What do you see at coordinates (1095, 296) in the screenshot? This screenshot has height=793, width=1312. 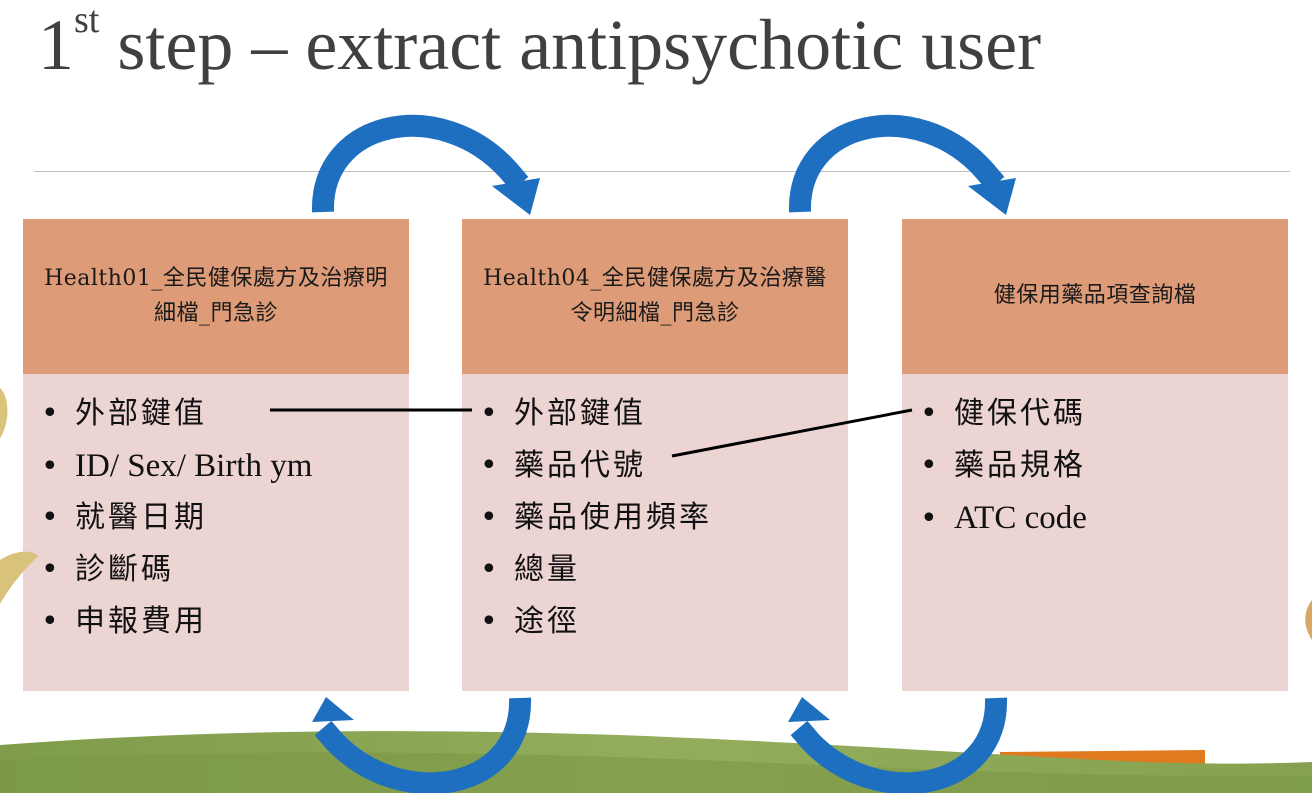 I see `box-header-nhi-drug: 健保用藥品項查詢檔` at bounding box center [1095, 296].